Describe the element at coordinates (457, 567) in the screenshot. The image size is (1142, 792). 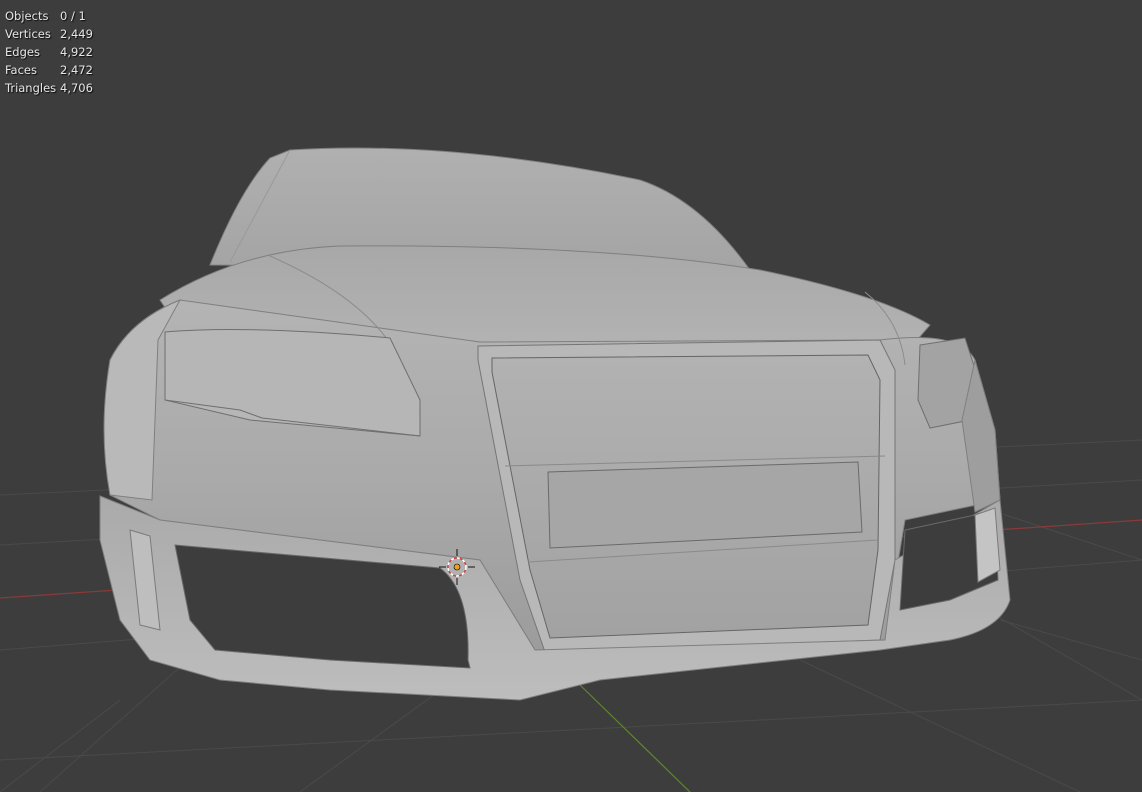
I see `object-origin-dot-icon` at that location.